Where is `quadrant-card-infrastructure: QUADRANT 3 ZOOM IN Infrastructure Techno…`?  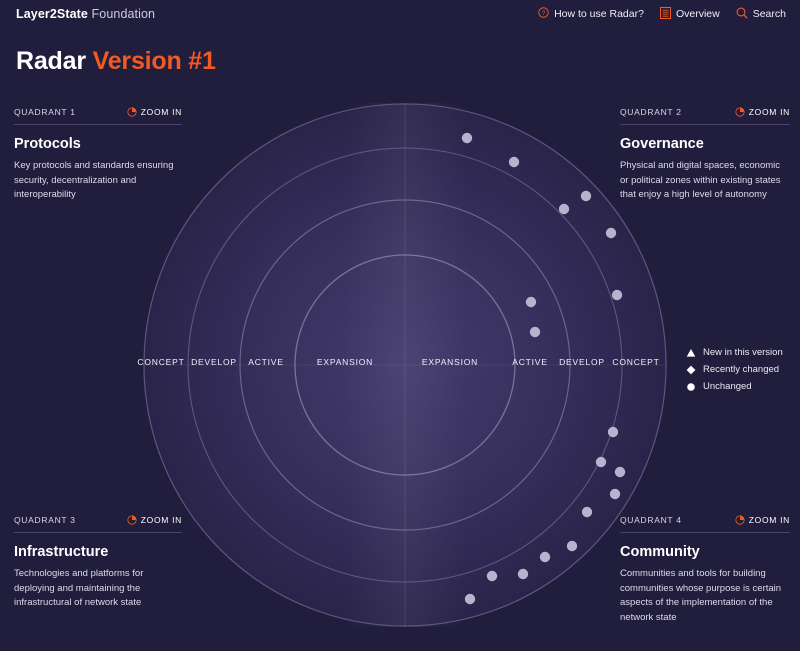
quadrant-card-infrastructure: QUADRANT 3 ZOOM IN Infrastructure Techno… is located at coordinates (98, 563).